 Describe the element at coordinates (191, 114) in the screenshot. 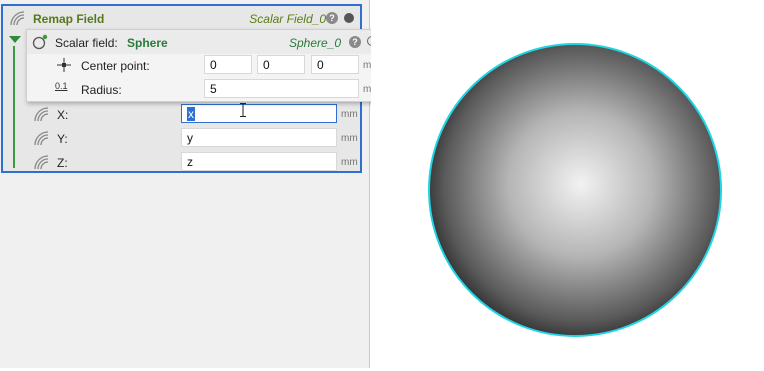

I see `x-selected-text: x` at that location.